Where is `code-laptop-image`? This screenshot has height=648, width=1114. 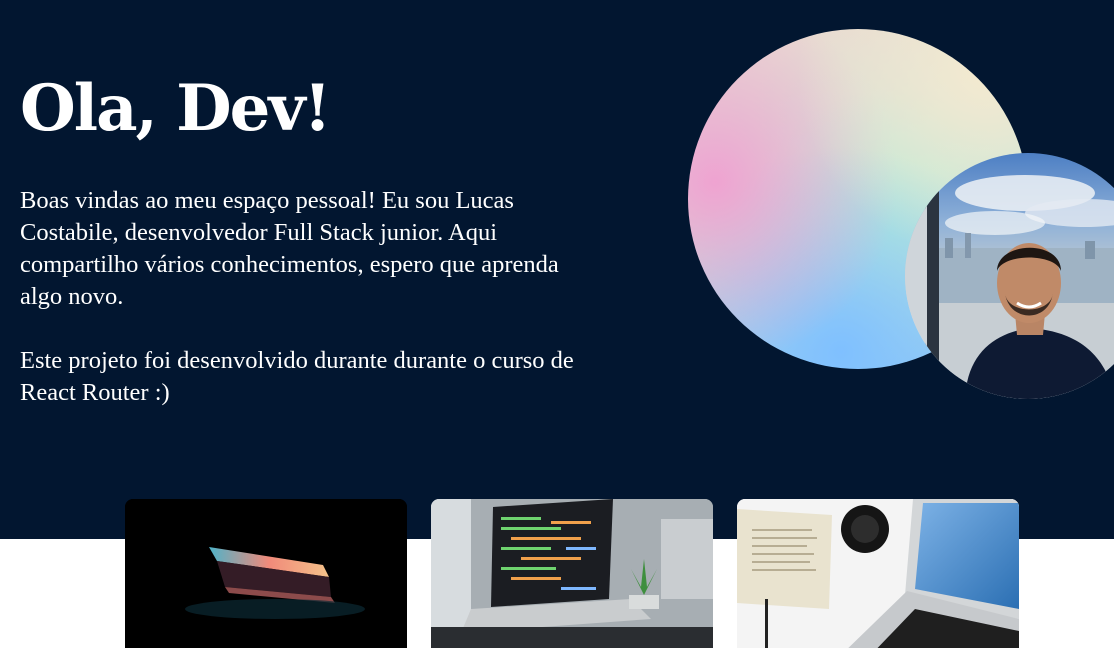 code-laptop-image is located at coordinates (572, 573).